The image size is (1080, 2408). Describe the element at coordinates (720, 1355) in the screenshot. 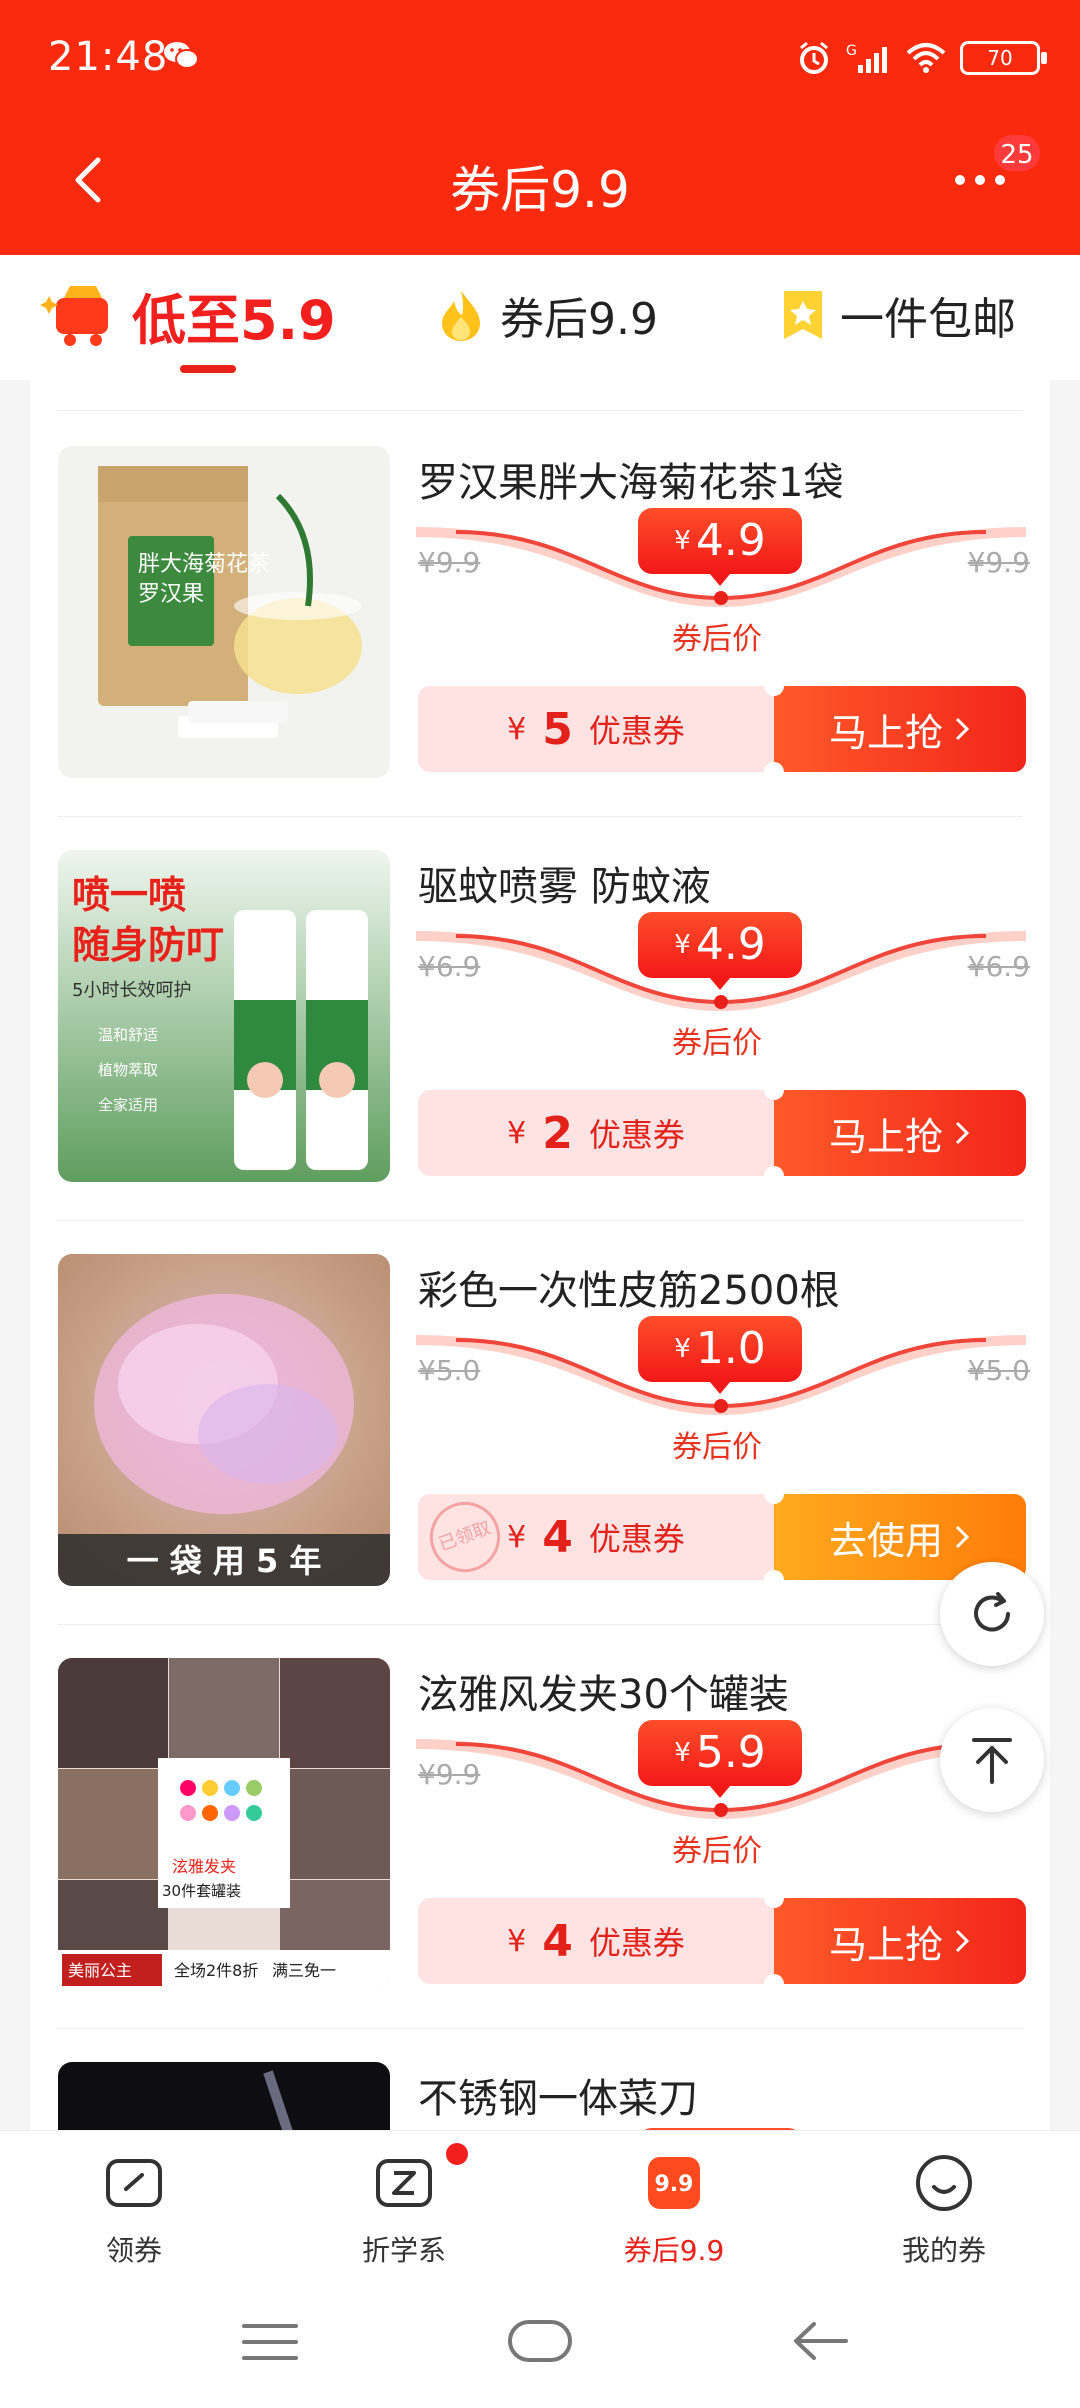

I see `coupon-price-tag: ¥ 1.0` at that location.